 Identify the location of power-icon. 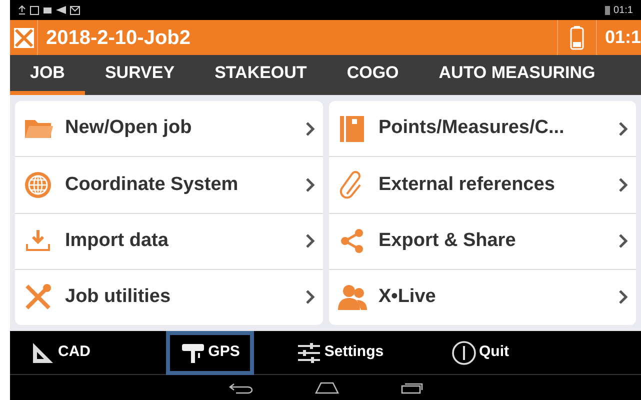
(464, 353).